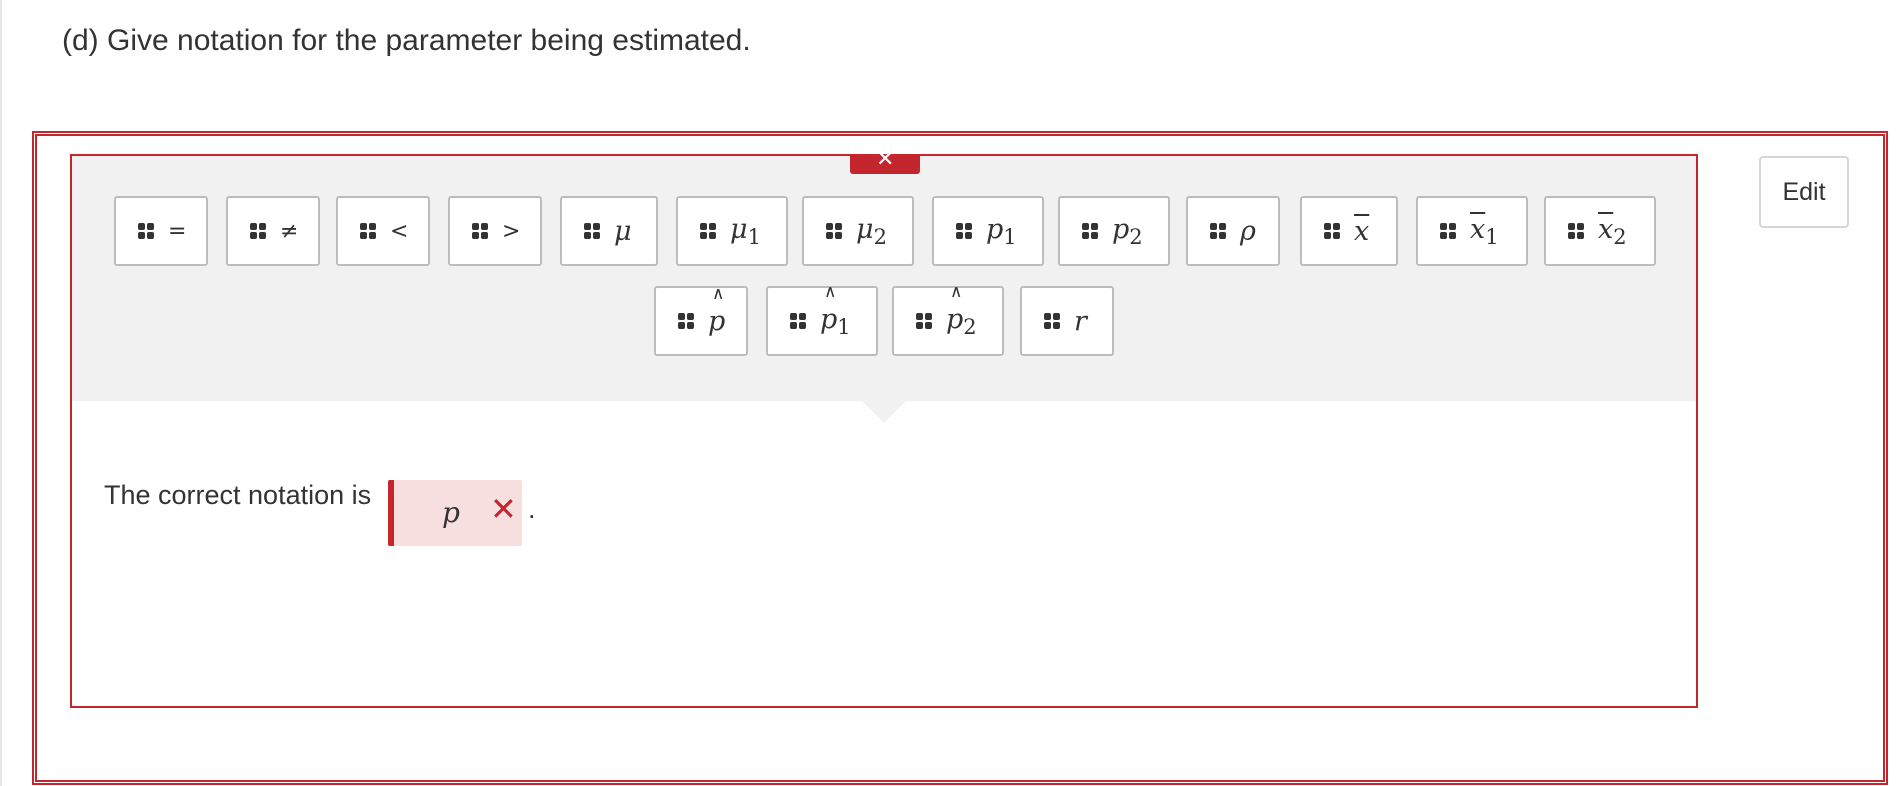 This screenshot has height=786, width=1896. I want to click on symbol-label: μ, so click(623, 231).